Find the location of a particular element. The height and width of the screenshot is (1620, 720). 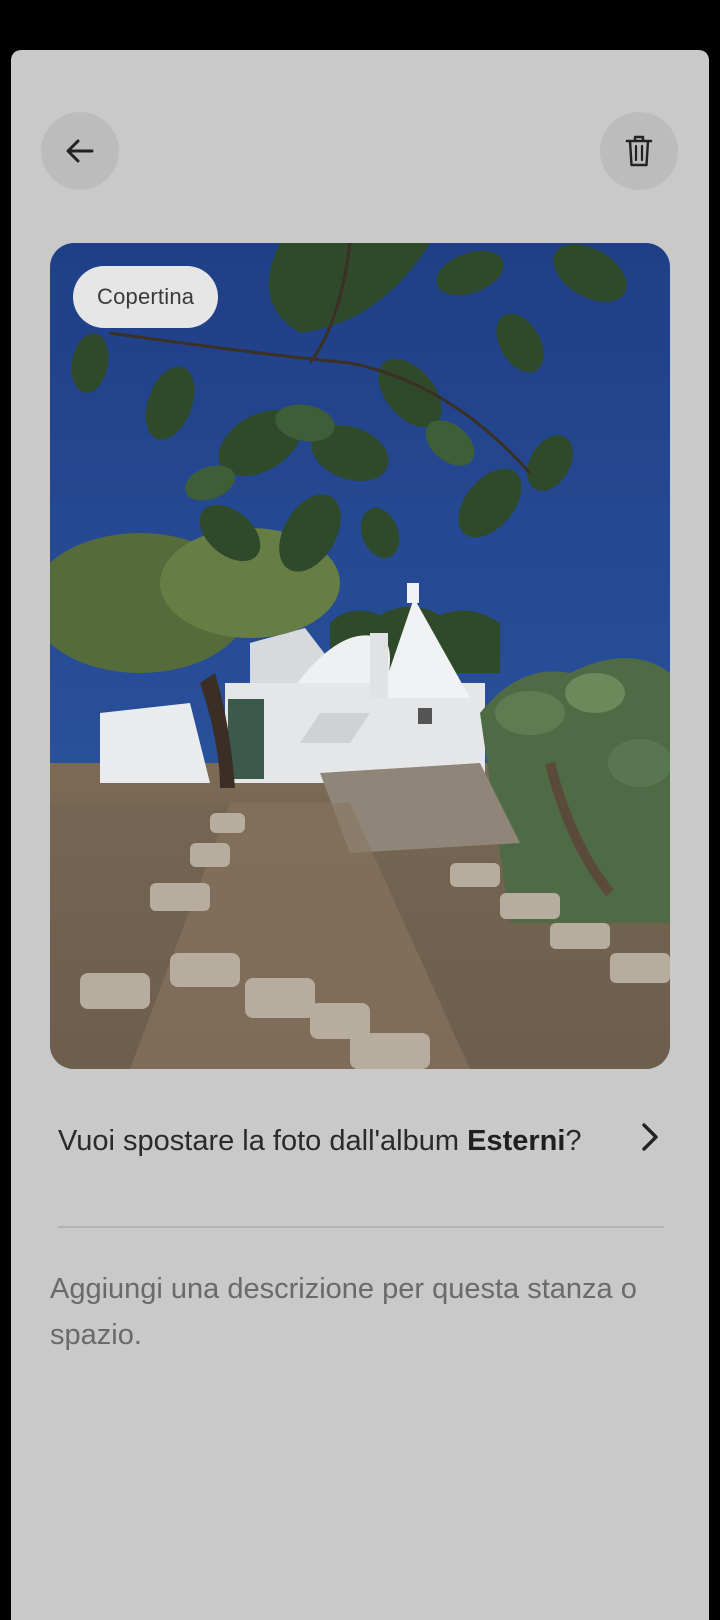

back-button is located at coordinates (80, 151).